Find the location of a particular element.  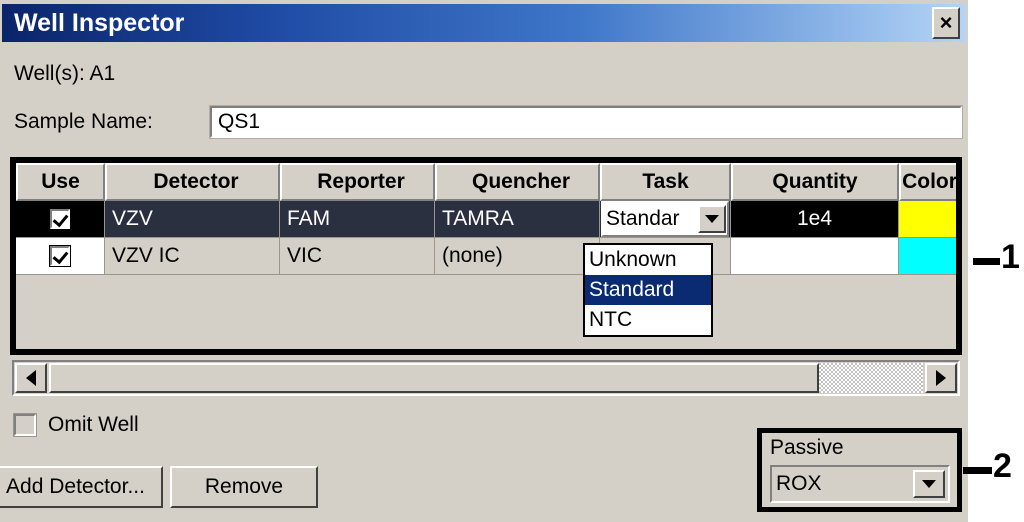

color-swatch-yellow is located at coordinates (927, 219).